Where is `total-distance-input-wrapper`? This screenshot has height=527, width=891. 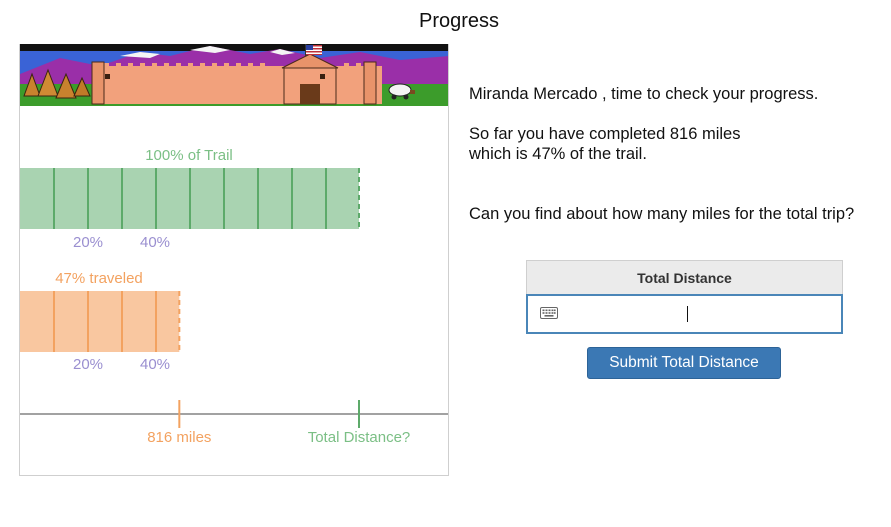
total-distance-input-wrapper is located at coordinates (684, 314).